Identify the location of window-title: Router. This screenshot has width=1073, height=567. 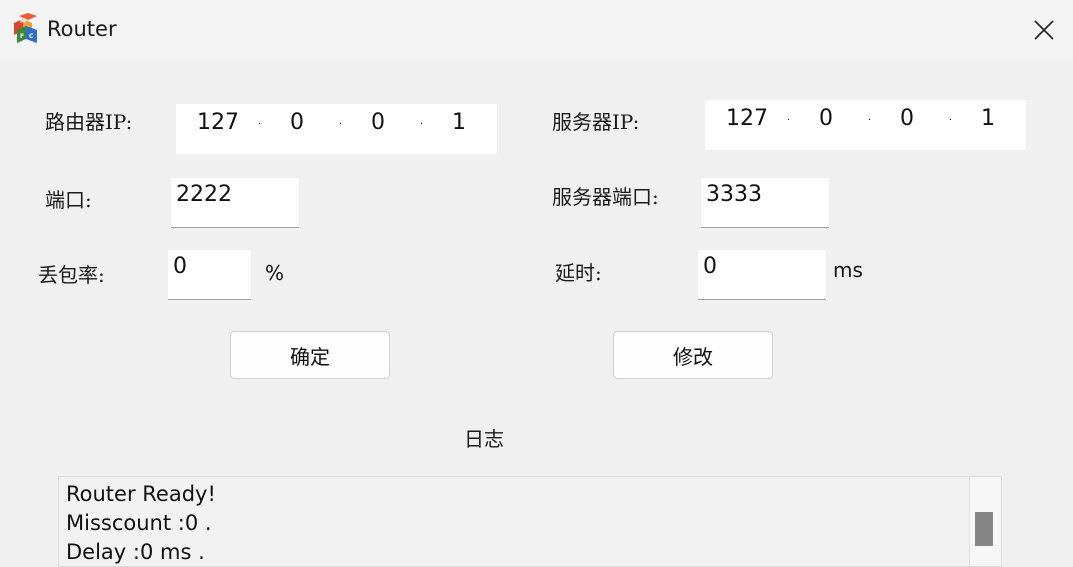
(82, 29).